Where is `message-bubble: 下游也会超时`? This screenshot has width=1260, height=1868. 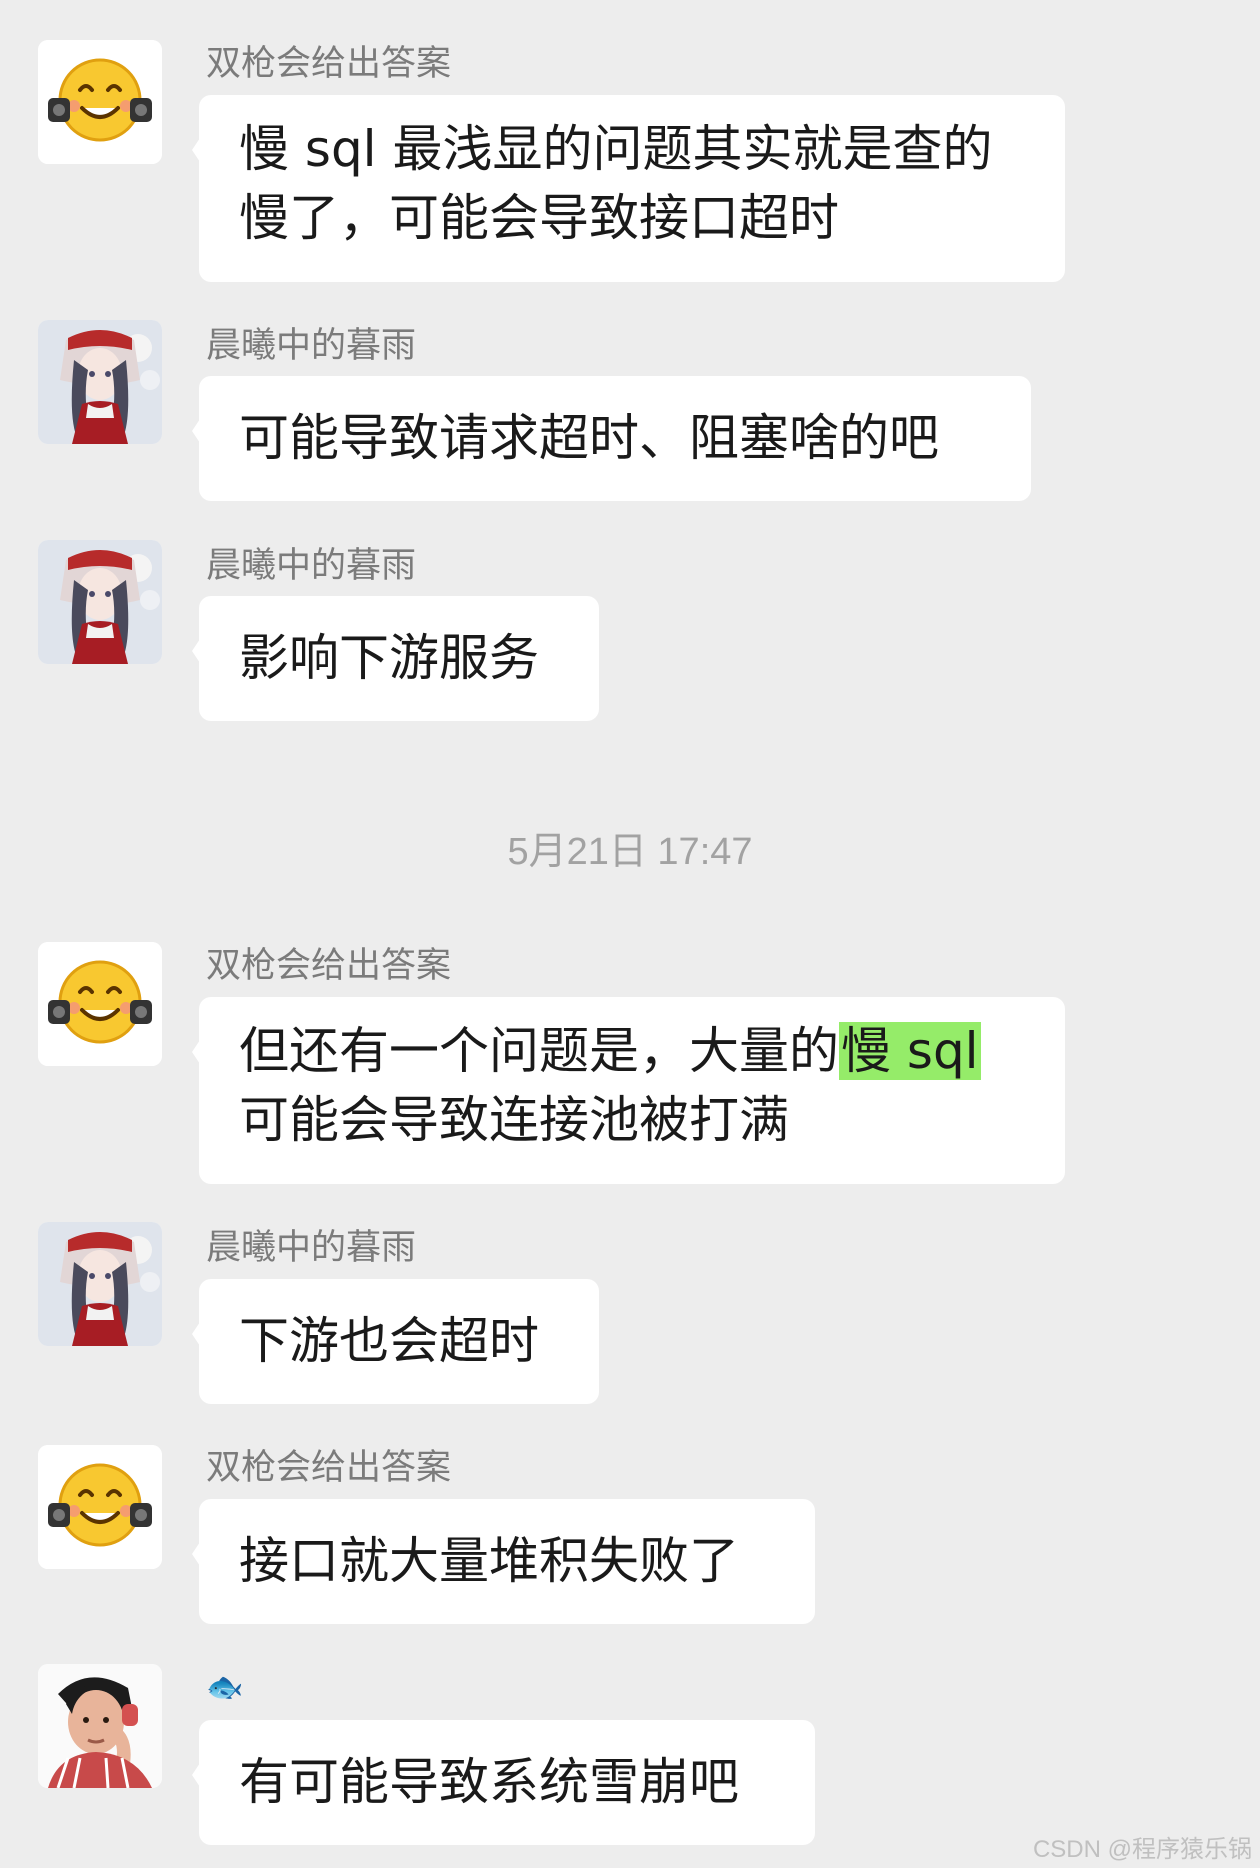
message-bubble: 下游也会超时 is located at coordinates (395, 1341).